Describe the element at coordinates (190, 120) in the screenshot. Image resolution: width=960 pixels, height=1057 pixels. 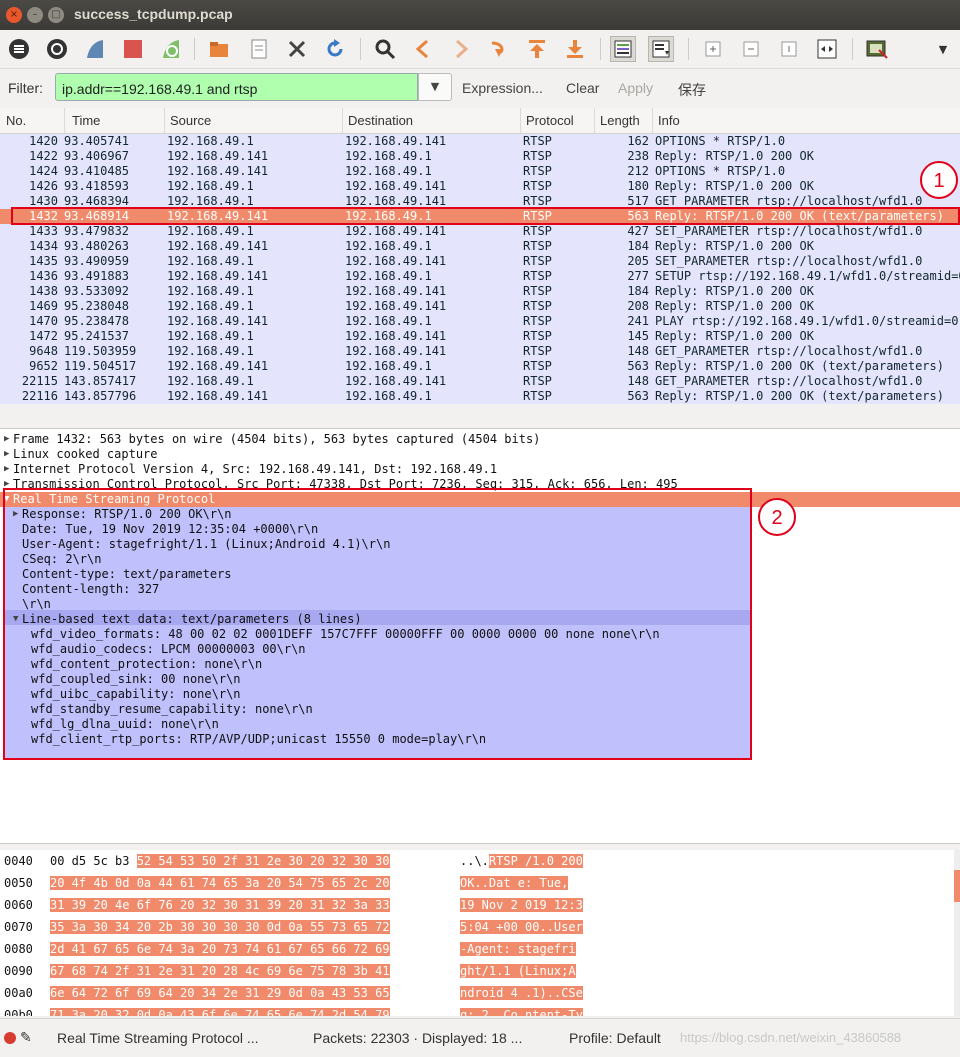
I see `column-header-source: Source` at that location.